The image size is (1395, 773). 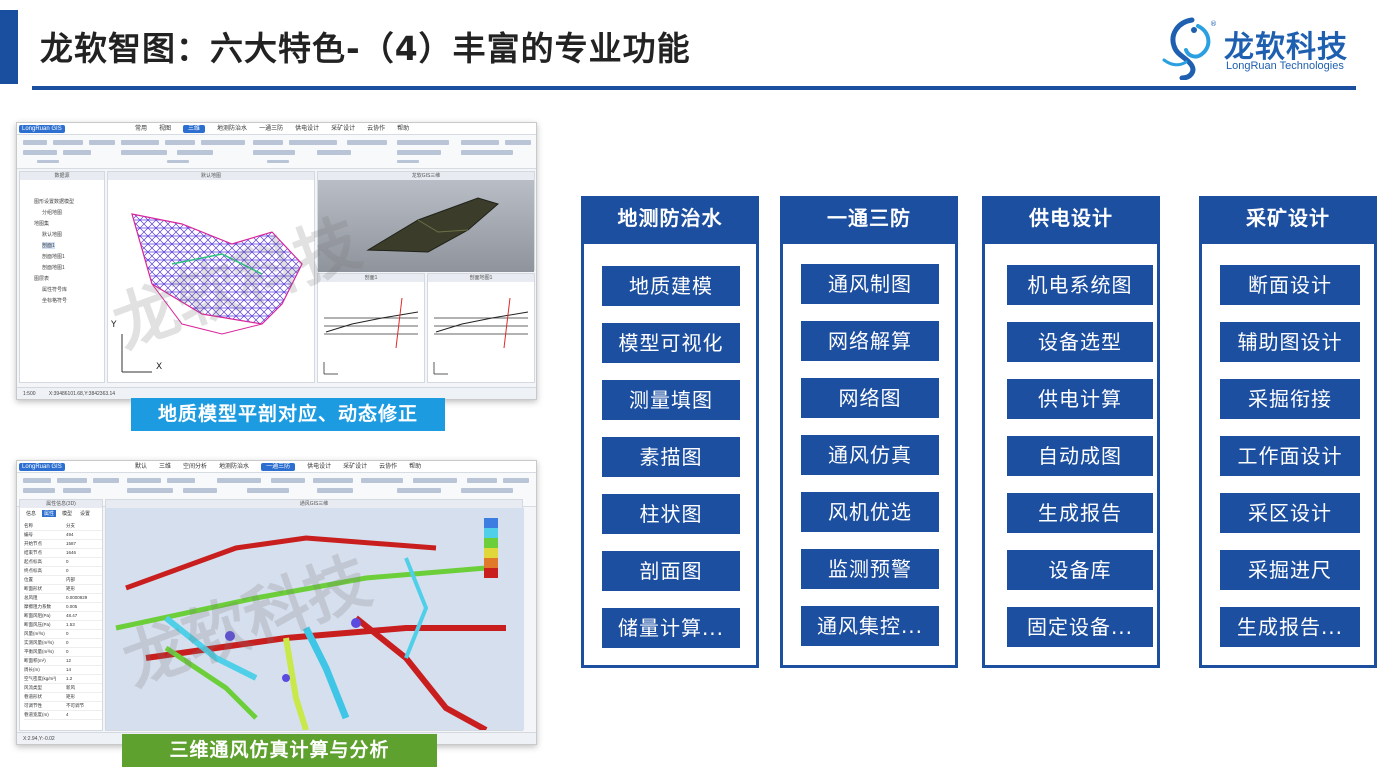 I want to click on property-row: 编号 494, so click(x=63, y=535).